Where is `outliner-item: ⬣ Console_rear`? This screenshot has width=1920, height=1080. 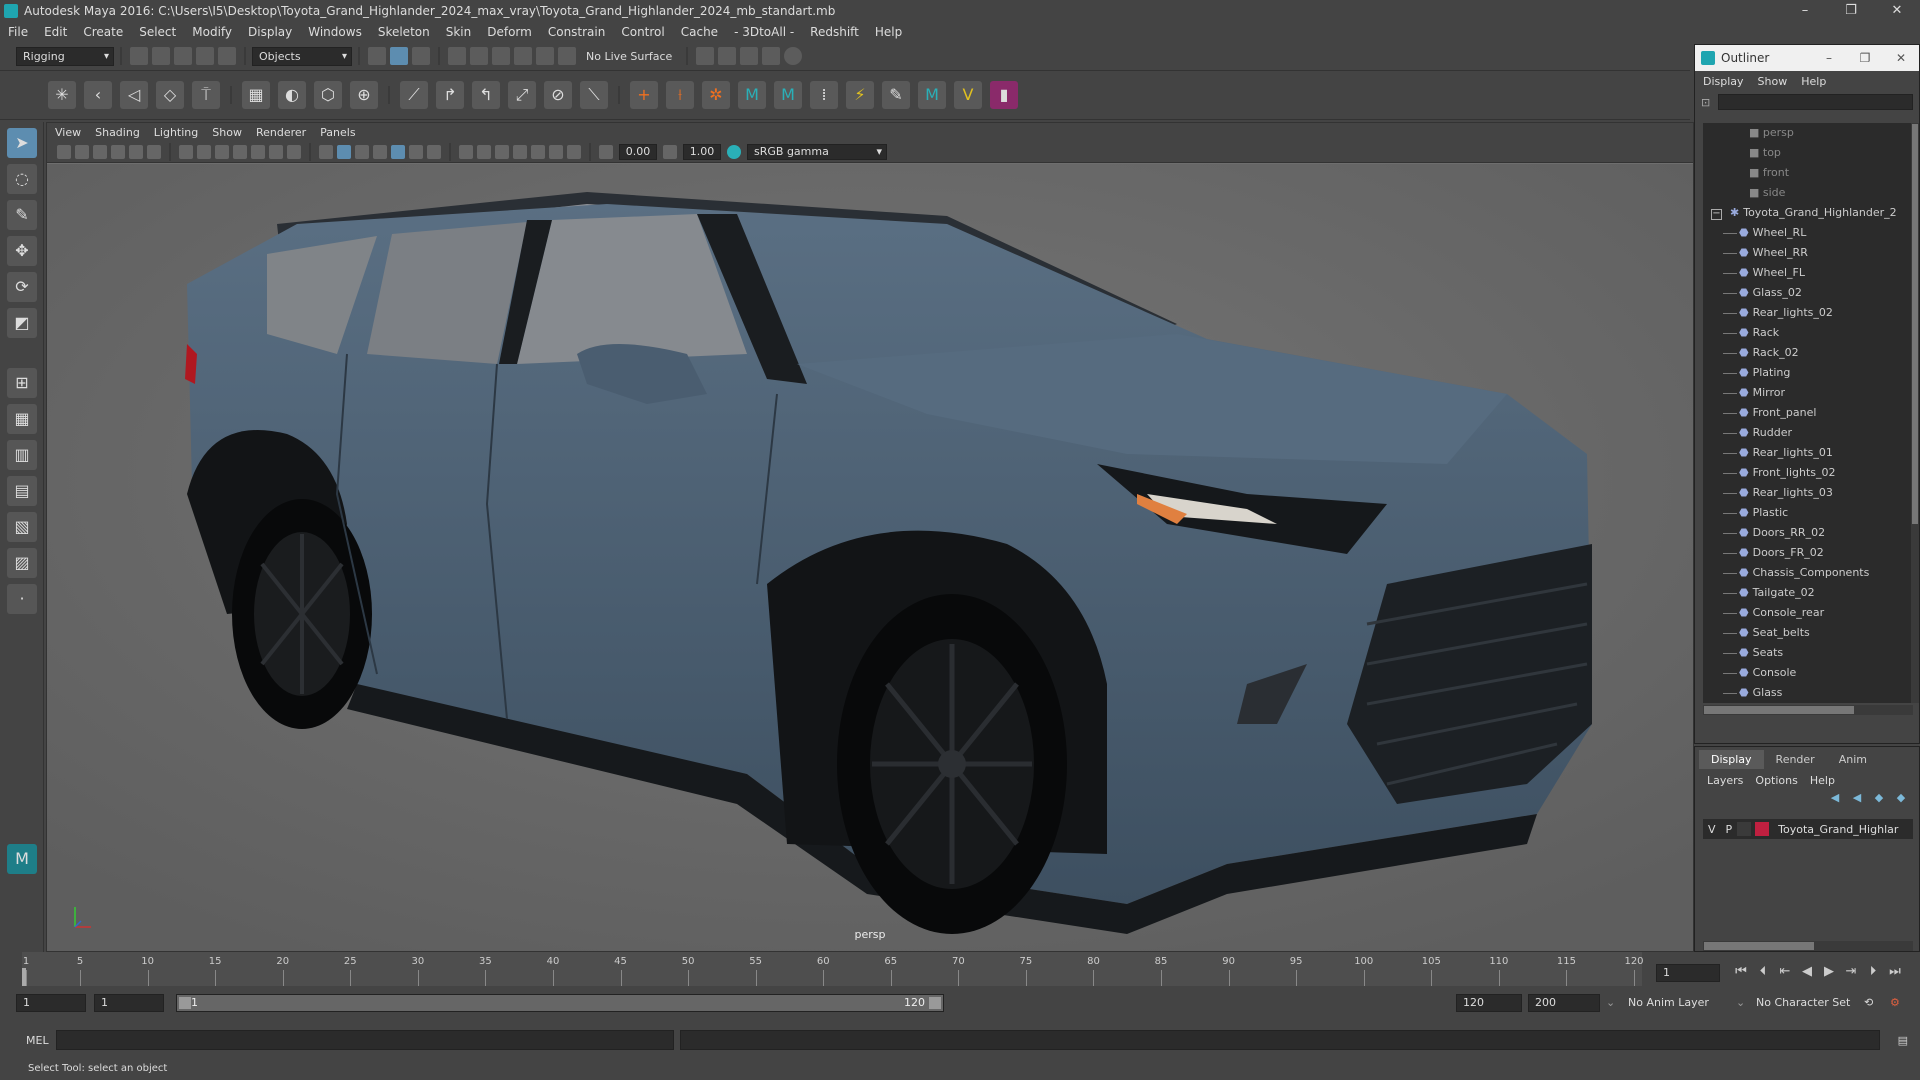
outliner-item: ⬣ Console_rear is located at coordinates (1808, 613).